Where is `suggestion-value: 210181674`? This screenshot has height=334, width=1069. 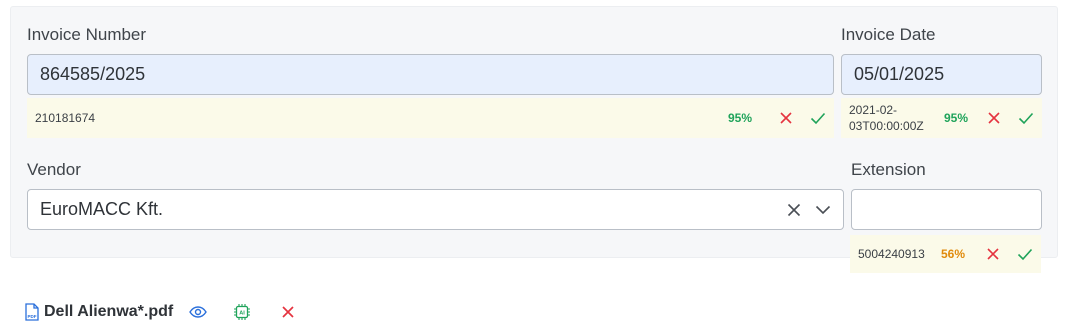
suggestion-value: 210181674 is located at coordinates (65, 118).